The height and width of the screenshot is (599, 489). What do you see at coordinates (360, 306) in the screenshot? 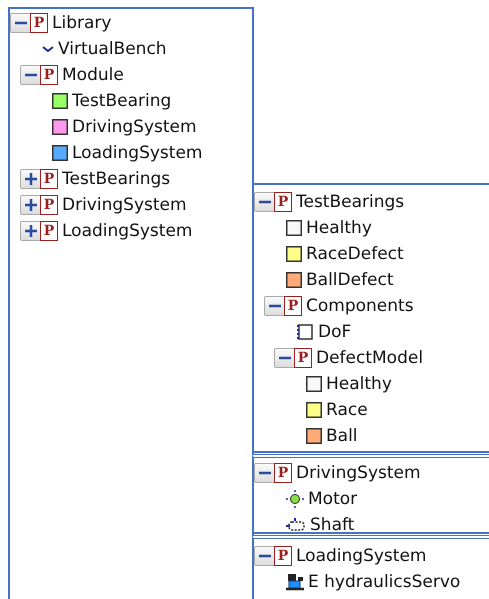
I see `tree-item: Components` at bounding box center [360, 306].